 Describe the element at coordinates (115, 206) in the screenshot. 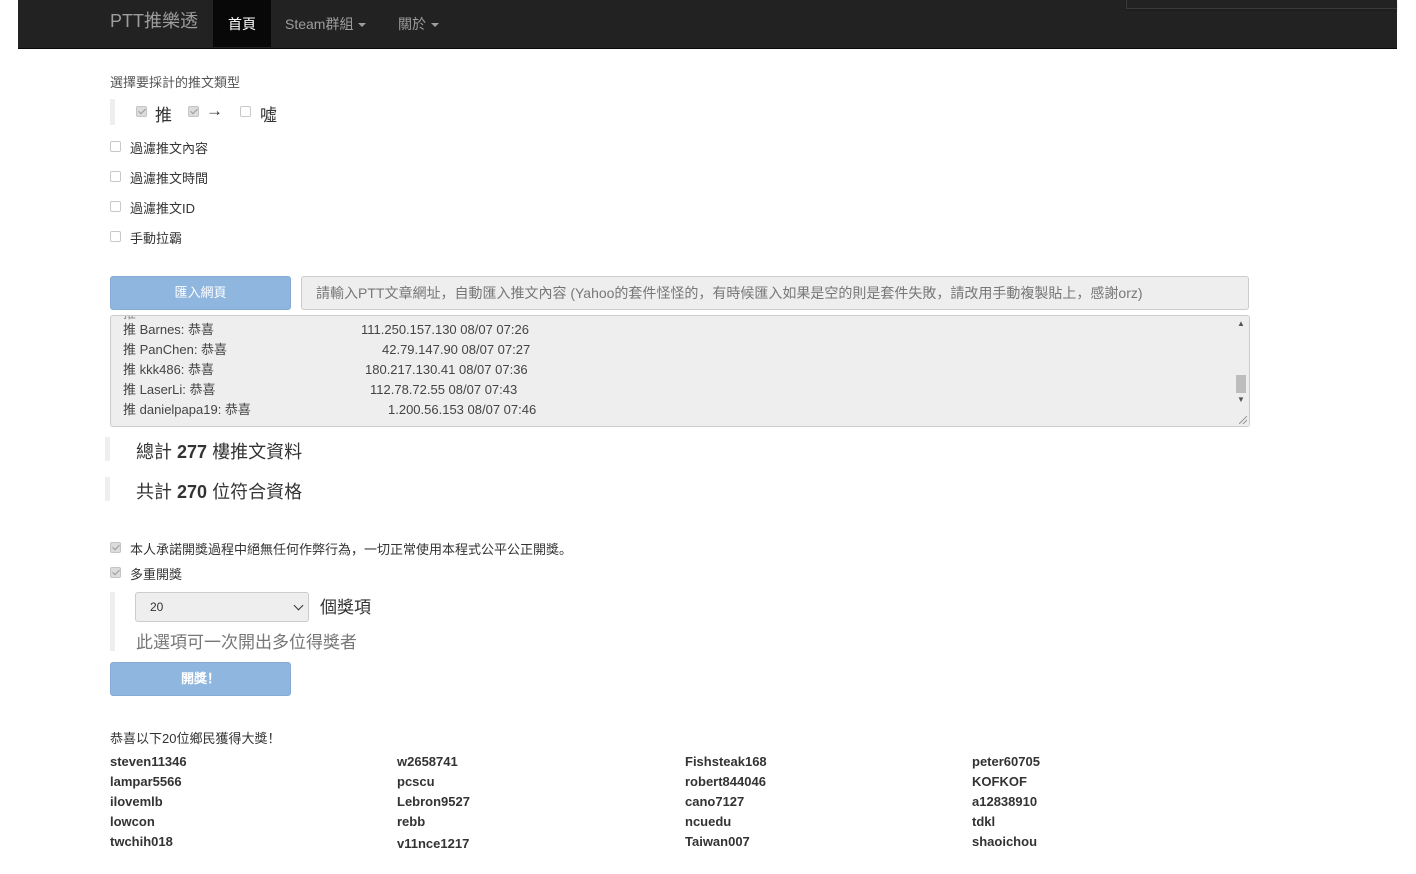

I see `filter-id-checkbox` at that location.